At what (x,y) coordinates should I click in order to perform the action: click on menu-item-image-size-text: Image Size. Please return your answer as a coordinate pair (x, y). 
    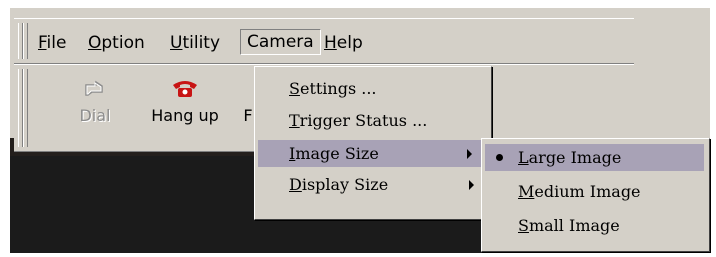
    Looking at the image, I should click on (334, 153).